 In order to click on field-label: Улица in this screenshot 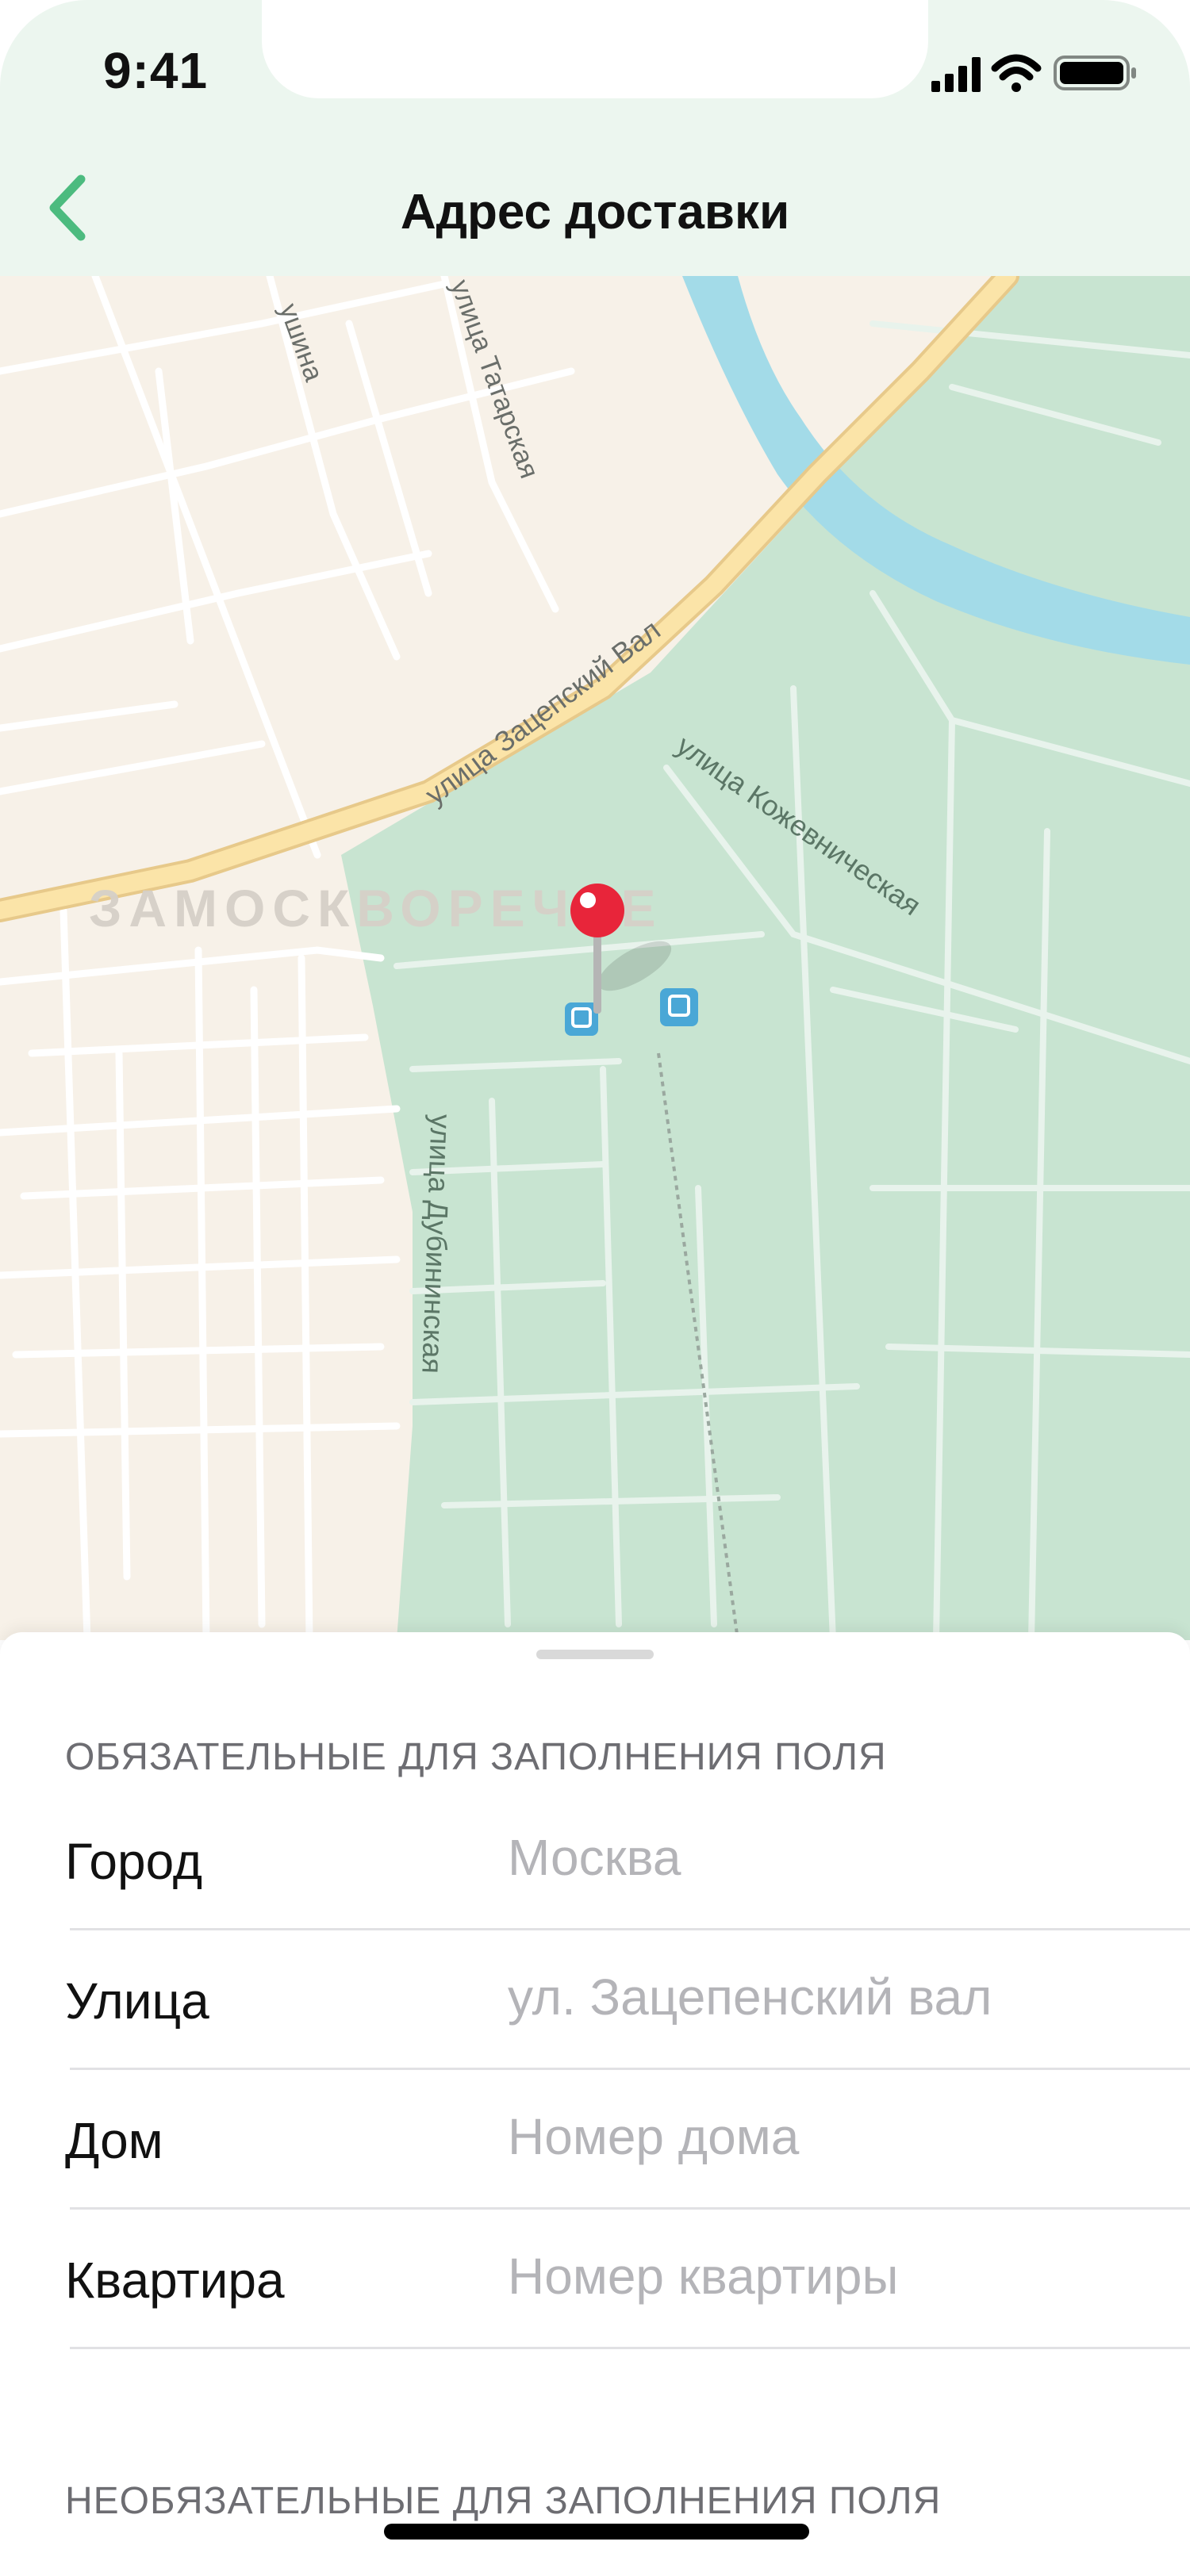, I will do `click(137, 2001)`.